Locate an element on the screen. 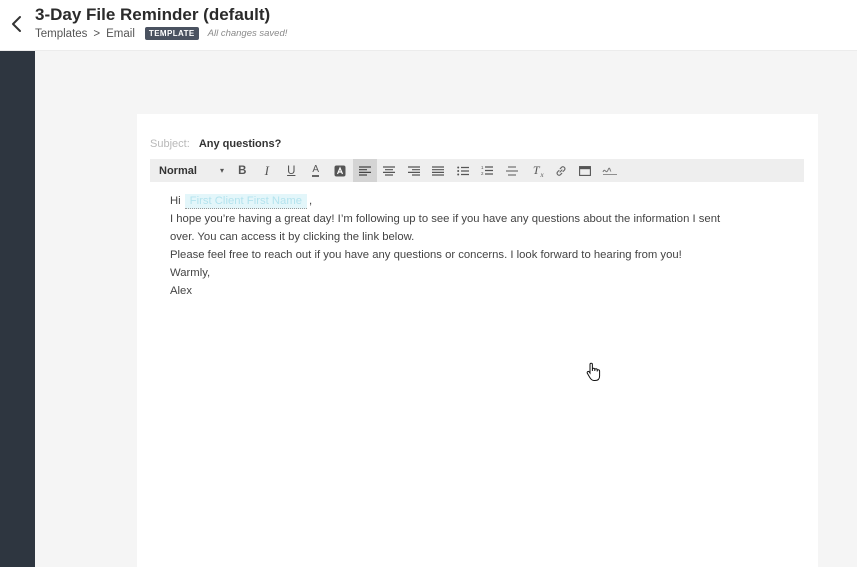  paragraph-style-select: Normal ▾ is located at coordinates (190, 170).